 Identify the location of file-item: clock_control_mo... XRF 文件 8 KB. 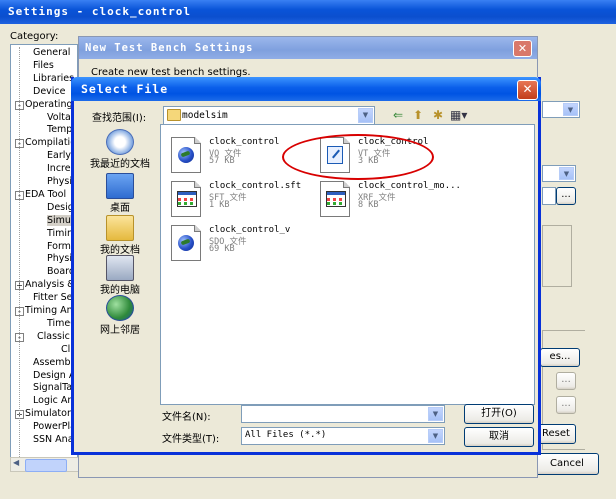
(390, 201).